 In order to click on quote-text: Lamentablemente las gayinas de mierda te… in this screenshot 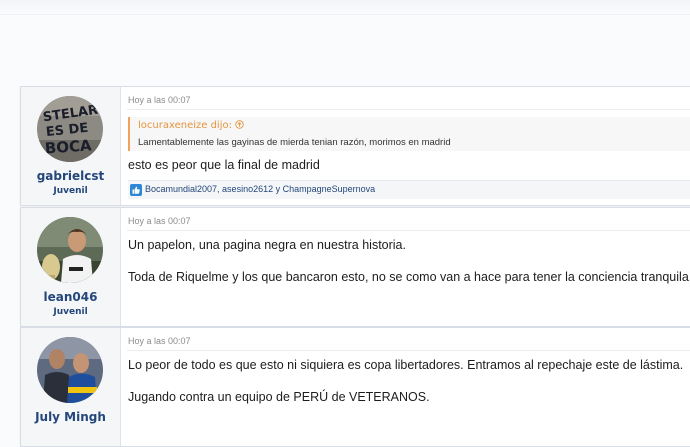, I will do `click(294, 142)`.